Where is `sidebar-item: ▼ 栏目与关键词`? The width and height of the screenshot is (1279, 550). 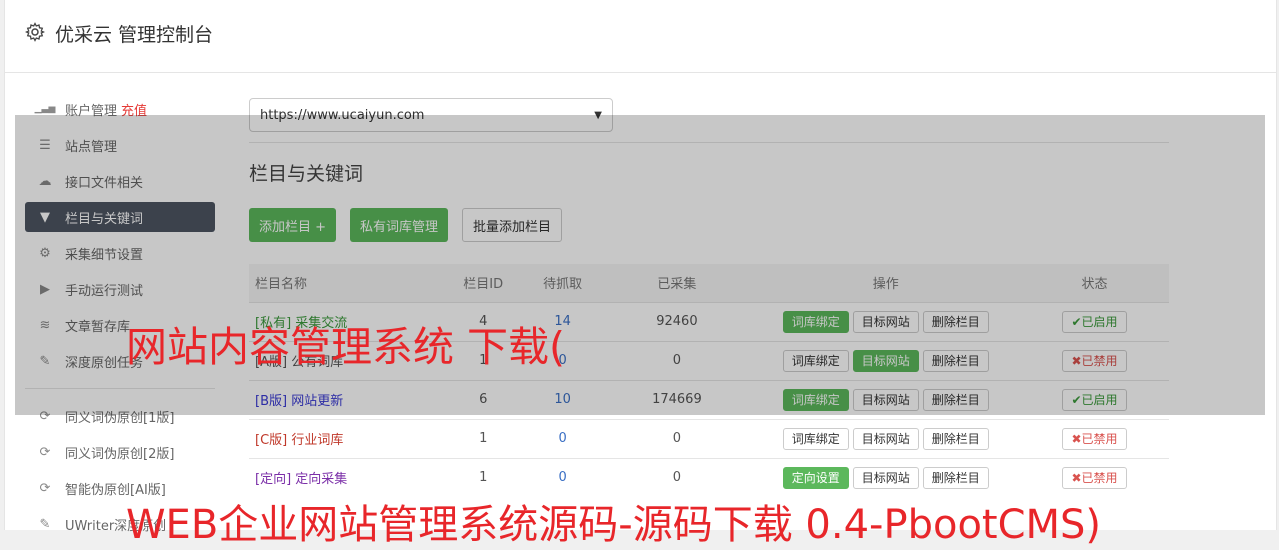
sidebar-item: ▼ 栏目与关键词 is located at coordinates (120, 217).